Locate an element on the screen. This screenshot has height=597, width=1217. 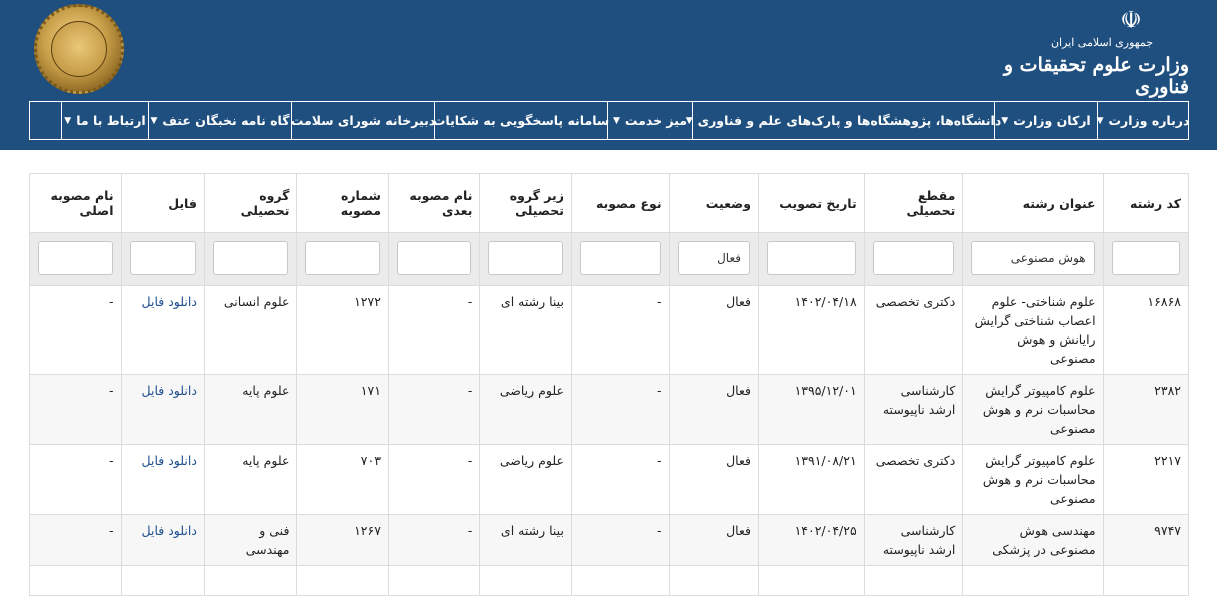
filter-level-input is located at coordinates (913, 258).